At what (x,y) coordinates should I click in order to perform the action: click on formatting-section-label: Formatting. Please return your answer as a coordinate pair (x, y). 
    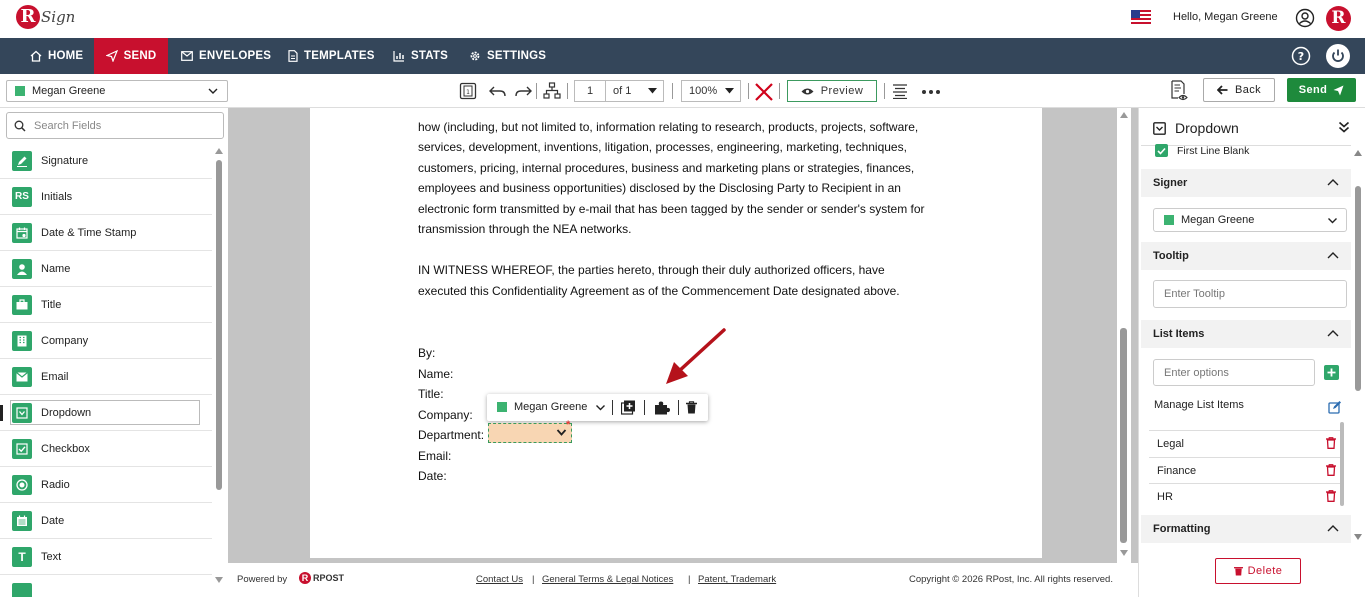
    Looking at the image, I should click on (1182, 529).